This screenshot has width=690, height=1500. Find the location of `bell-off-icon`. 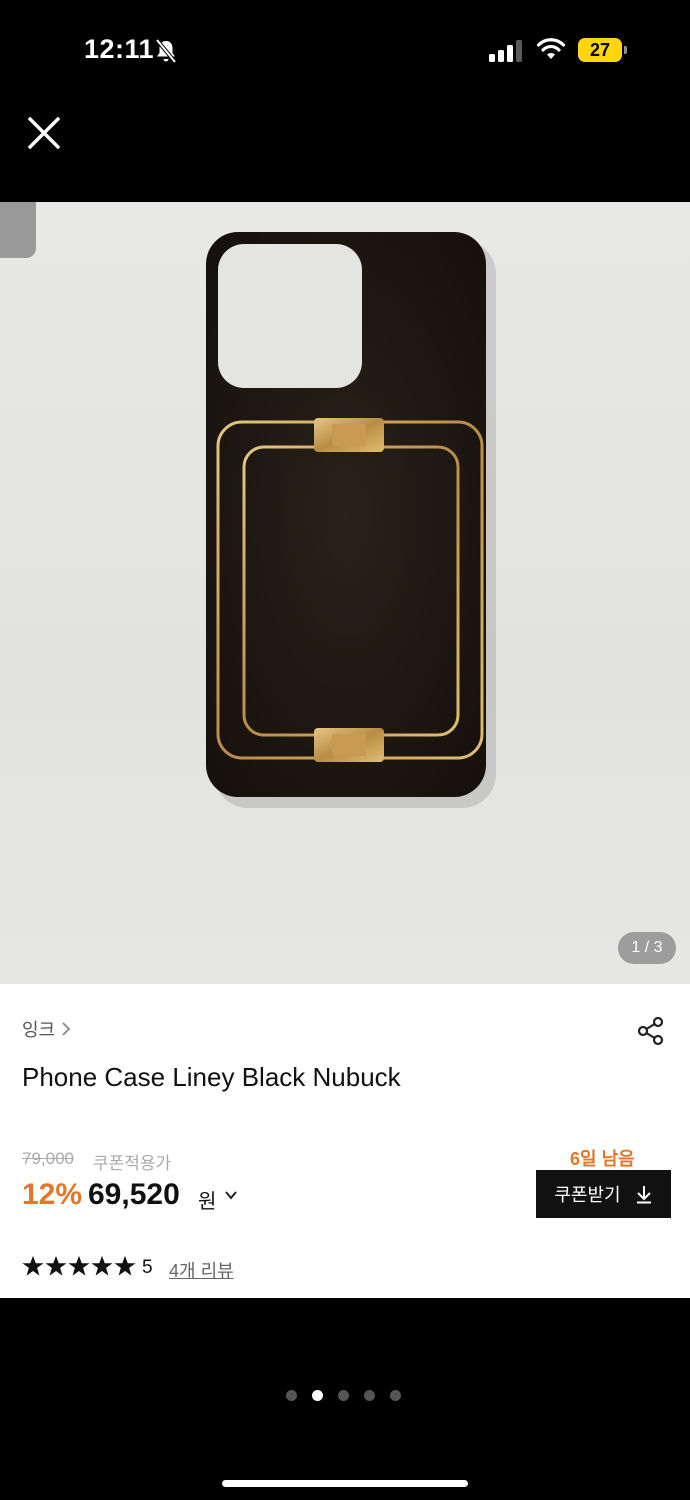

bell-off-icon is located at coordinates (166, 51).